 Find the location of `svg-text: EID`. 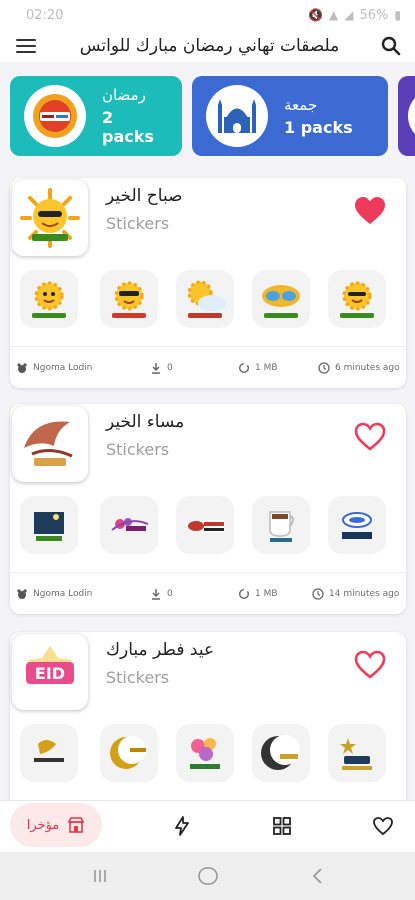

svg-text: EID is located at coordinates (50, 673).